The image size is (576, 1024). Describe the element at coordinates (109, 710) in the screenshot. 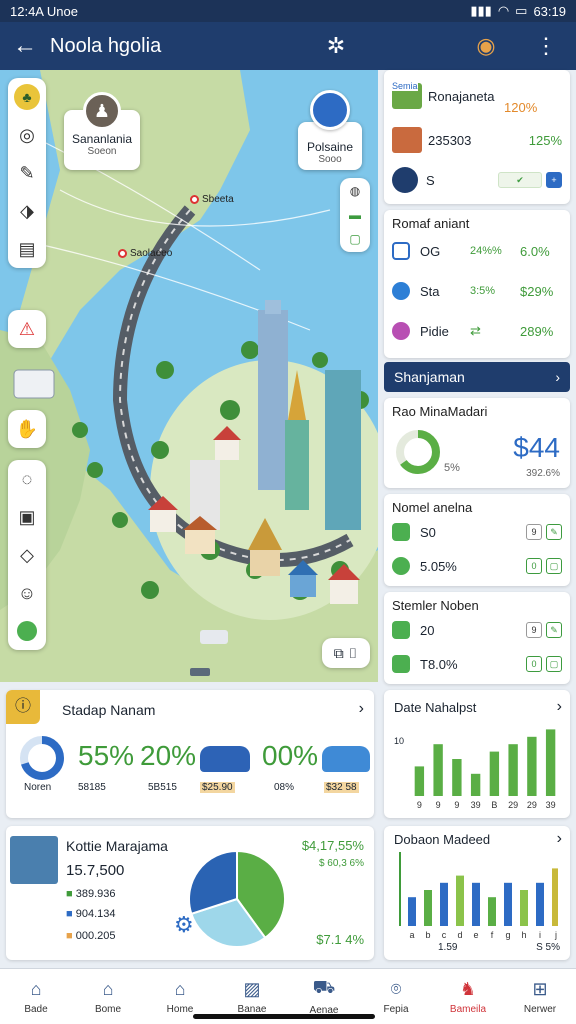

I see `stats-card-title: Stadap Nanam` at that location.